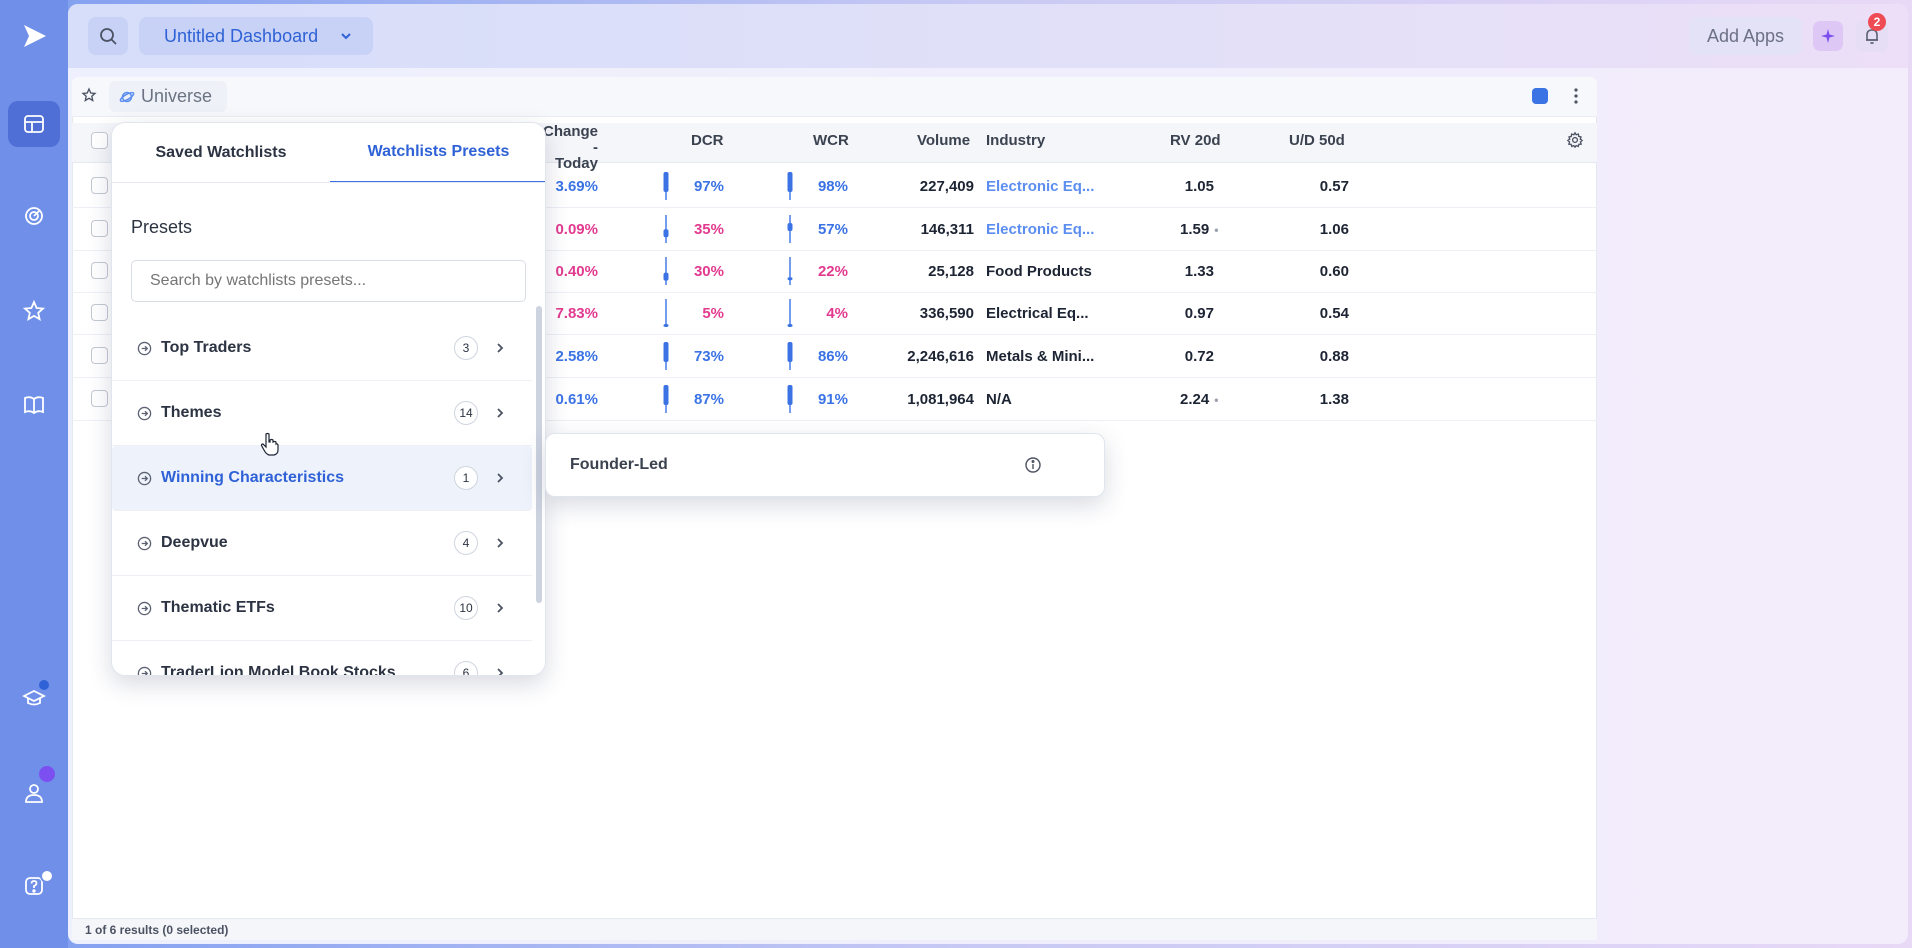 The width and height of the screenshot is (1912, 948). I want to click on ud-cell: 0.88, so click(1334, 356).